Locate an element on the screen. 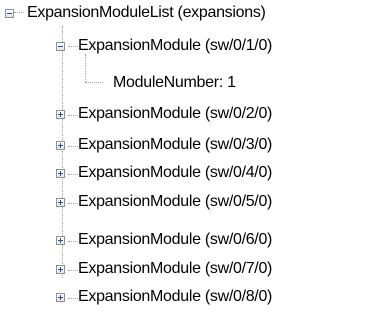 Image resolution: width=366 pixels, height=321 pixels. tree-node-label: ExpansionModule (sw/0/6/0) is located at coordinates (175, 239).